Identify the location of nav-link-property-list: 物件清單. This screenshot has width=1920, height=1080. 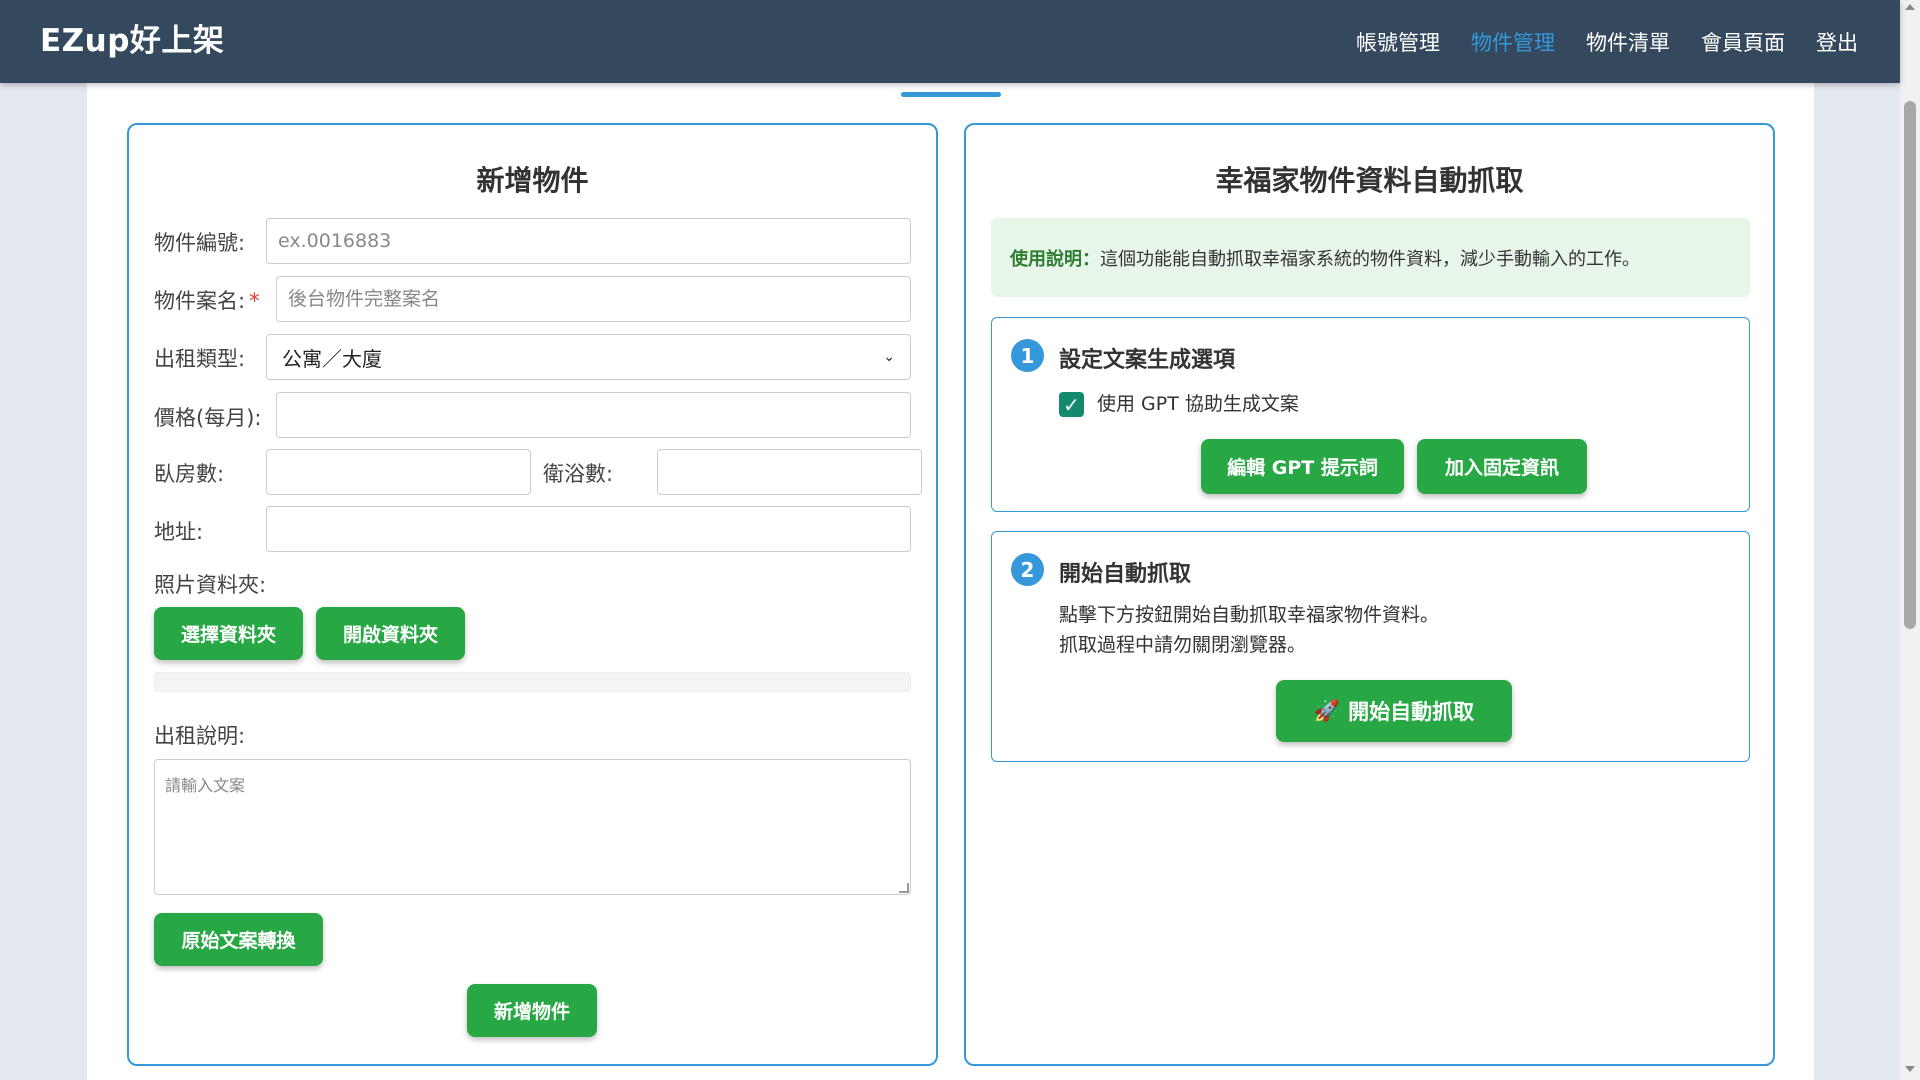
(1628, 42).